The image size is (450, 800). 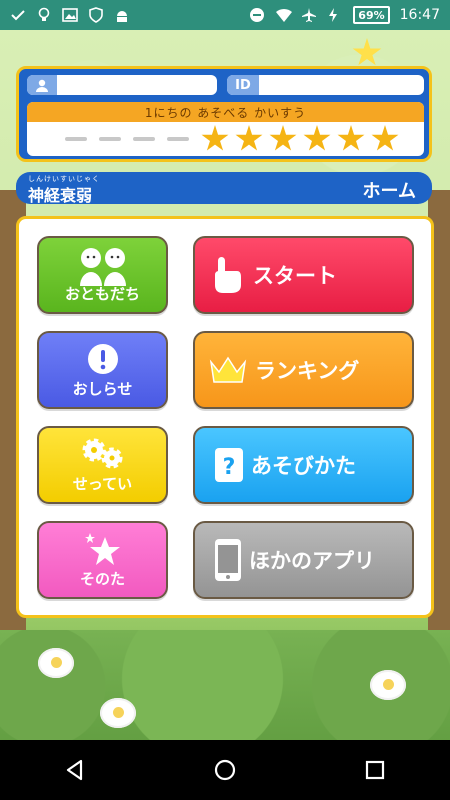 I want to click on page-title: ホーム, so click(x=389, y=191).